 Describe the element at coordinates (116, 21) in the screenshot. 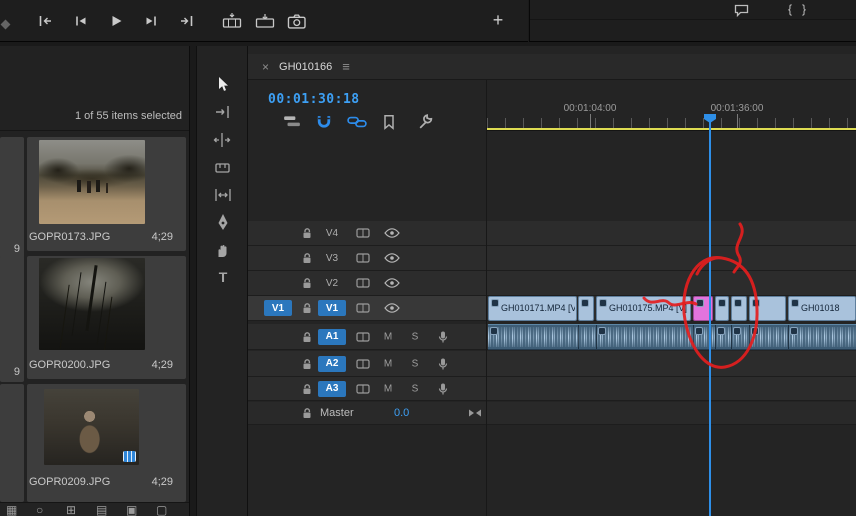

I see `play-icon` at that location.